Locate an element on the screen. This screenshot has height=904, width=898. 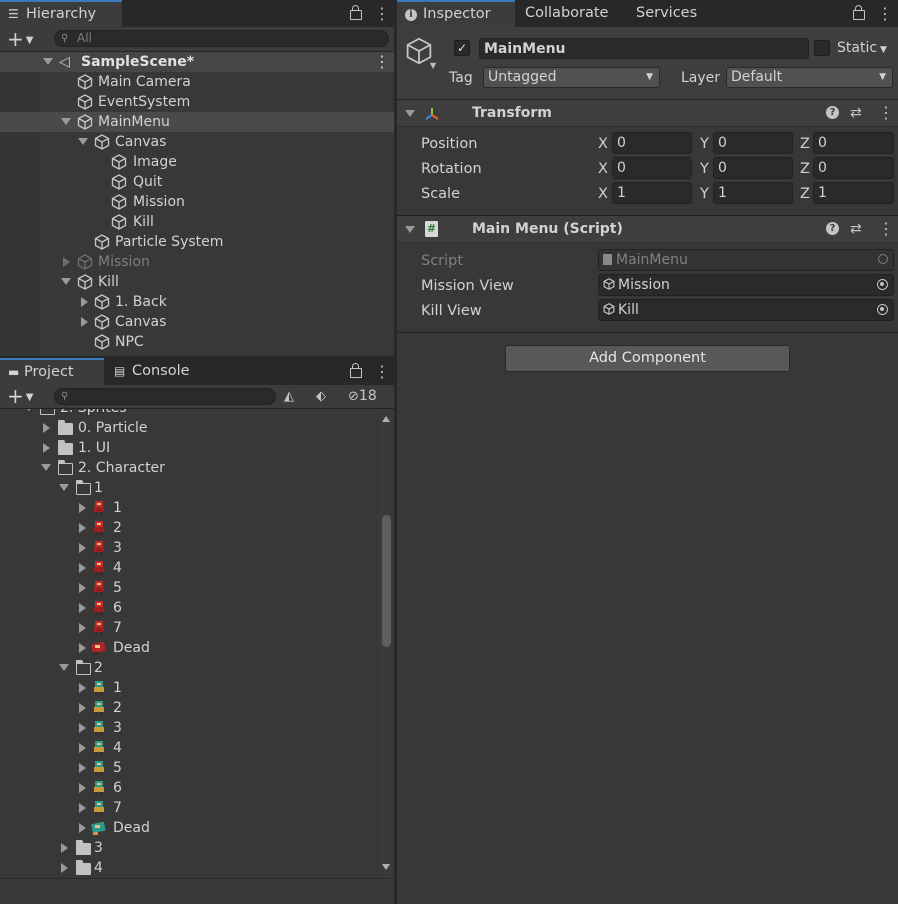
sprite-asset-item: 2 is located at coordinates (189, 708).